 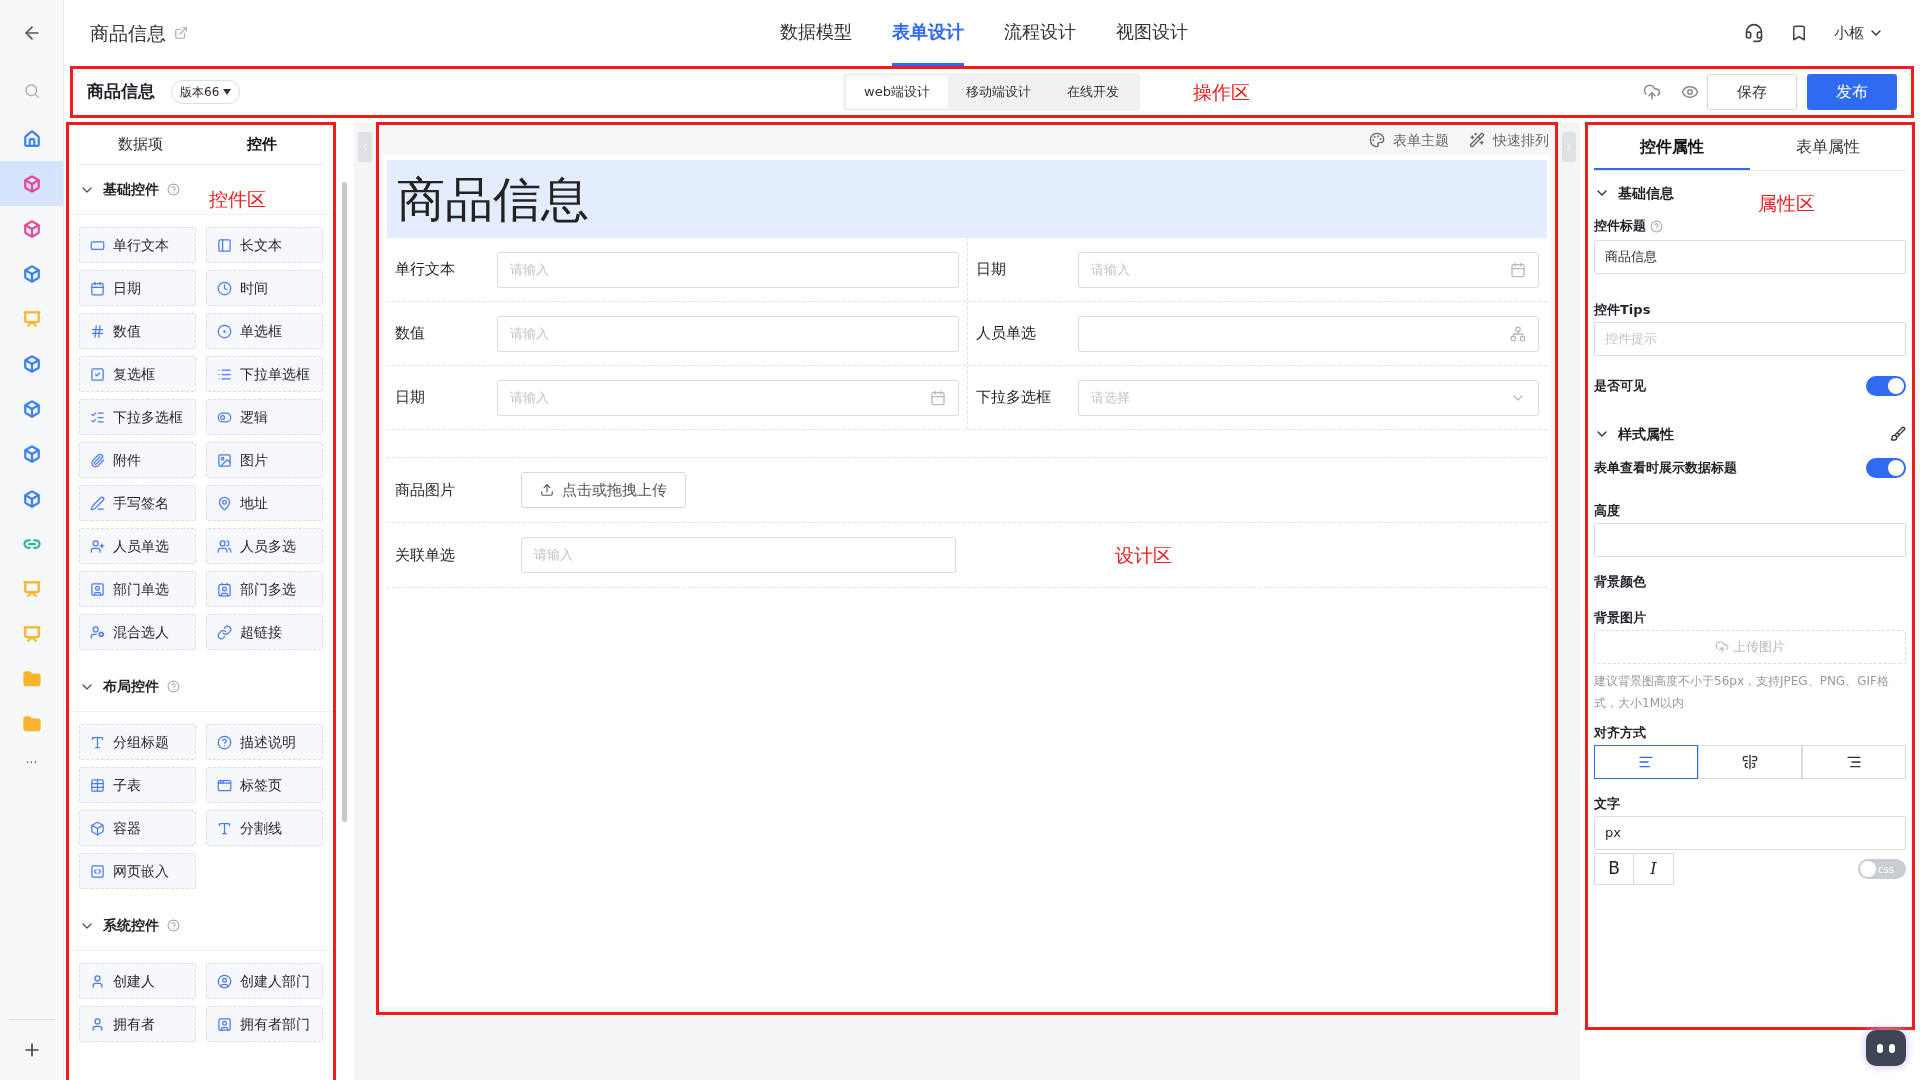 What do you see at coordinates (1742, 692) in the screenshot?
I see `hint-text: 建议背景图高度不小于56px，支持JPEG、PNG、GIF格式，大小1M以内` at bounding box center [1742, 692].